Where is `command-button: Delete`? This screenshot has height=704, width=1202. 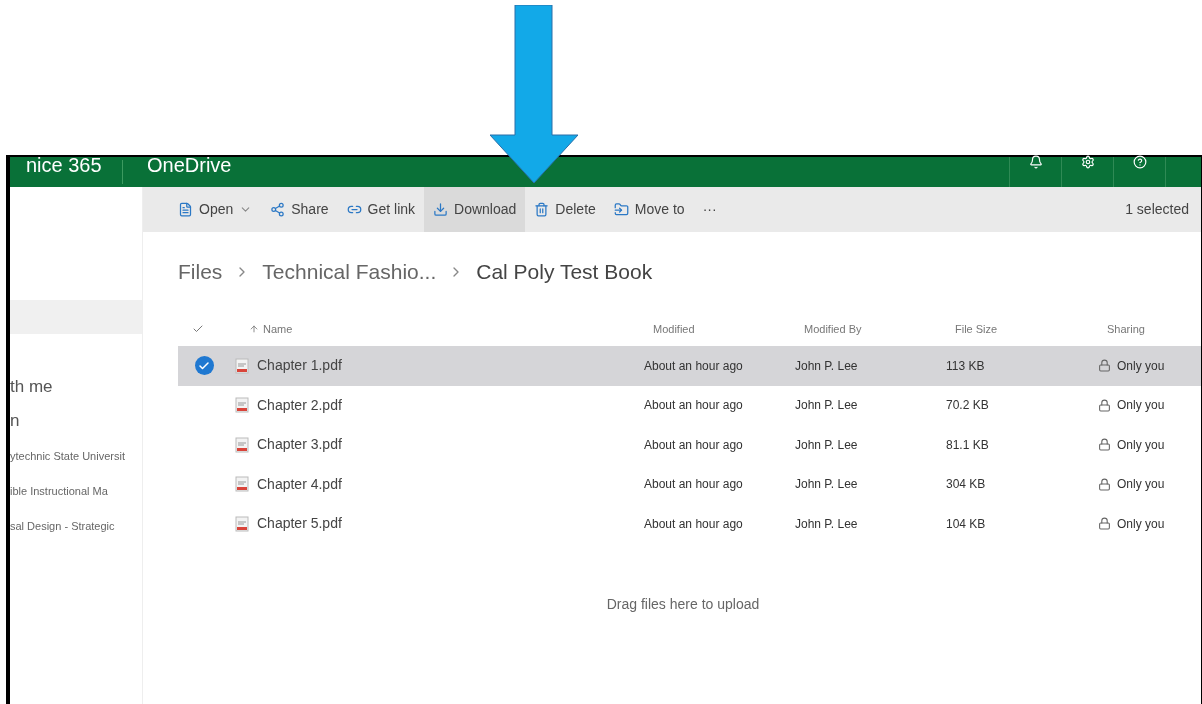 command-button: Delete is located at coordinates (565, 209).